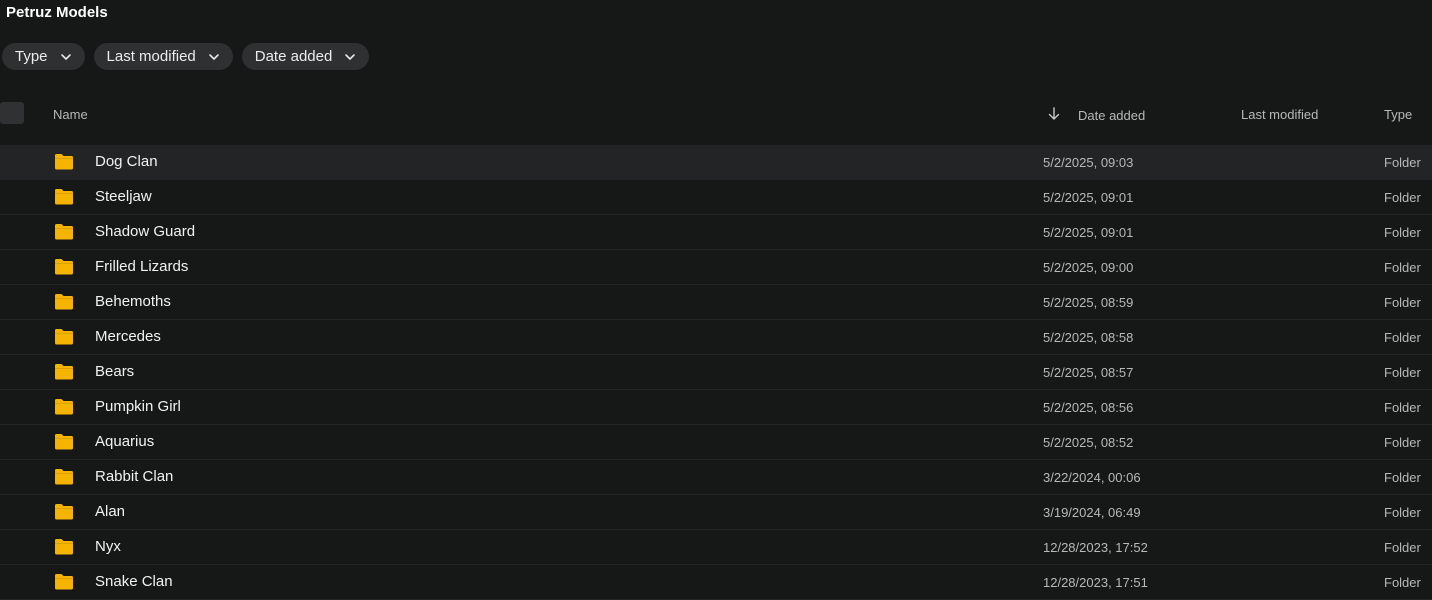  I want to click on table-row: Aquarius 5/2/2025, 08:52 Folder, so click(716, 442).